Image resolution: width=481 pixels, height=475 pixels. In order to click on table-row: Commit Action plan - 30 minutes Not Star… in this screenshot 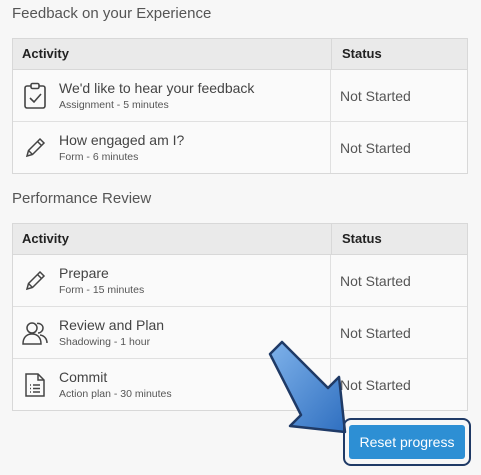, I will do `click(240, 384)`.